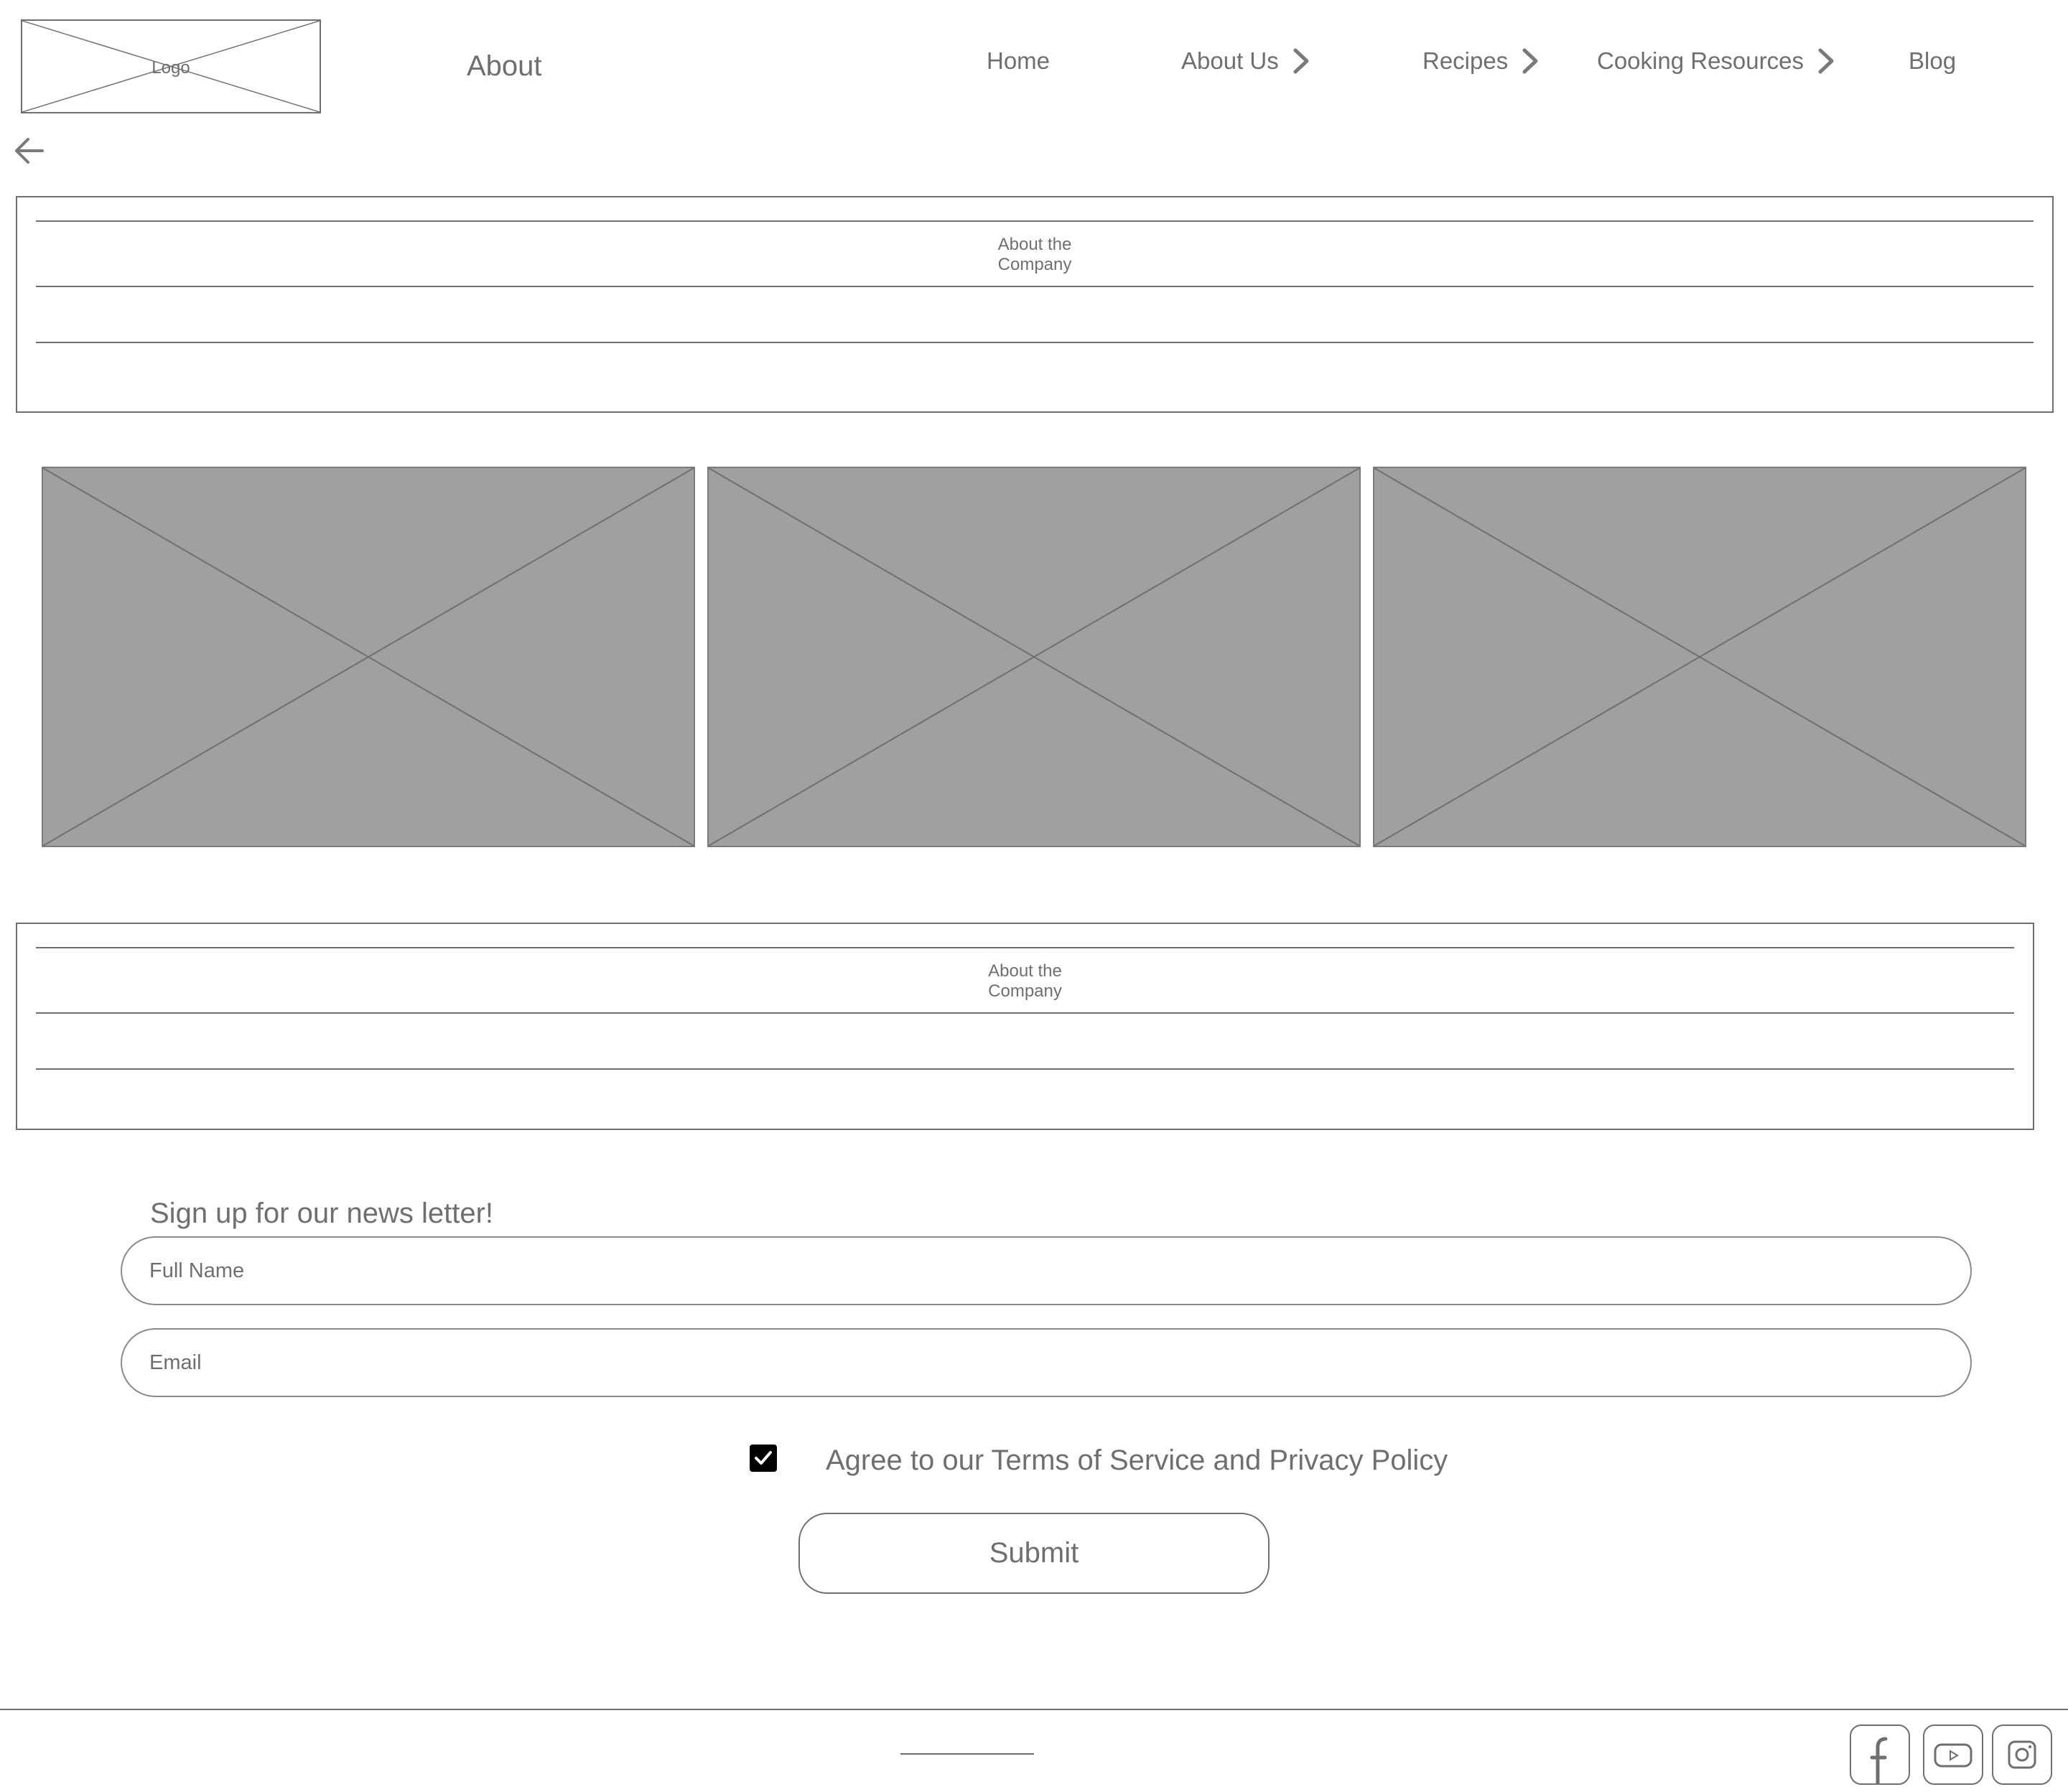 The image size is (2068, 1792). I want to click on email-field-wrapper, so click(1046, 1362).